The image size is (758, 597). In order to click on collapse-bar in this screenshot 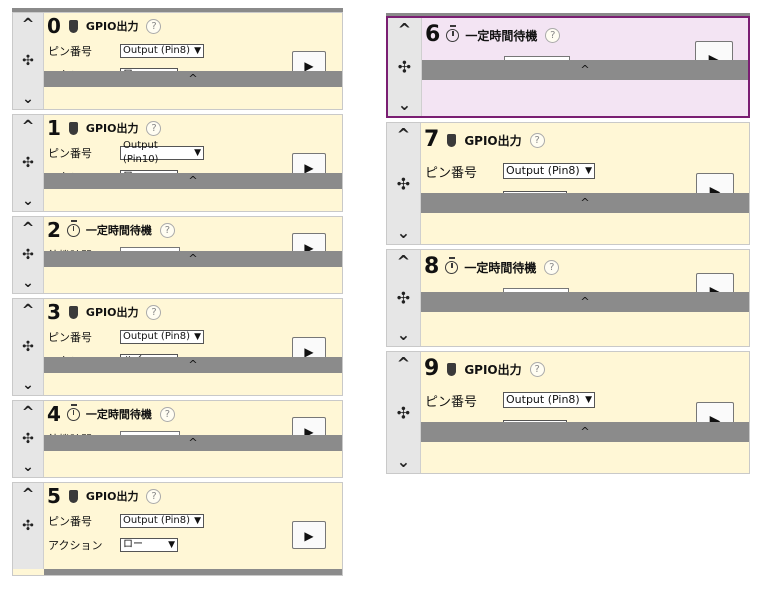, I will do `click(193, 572)`.